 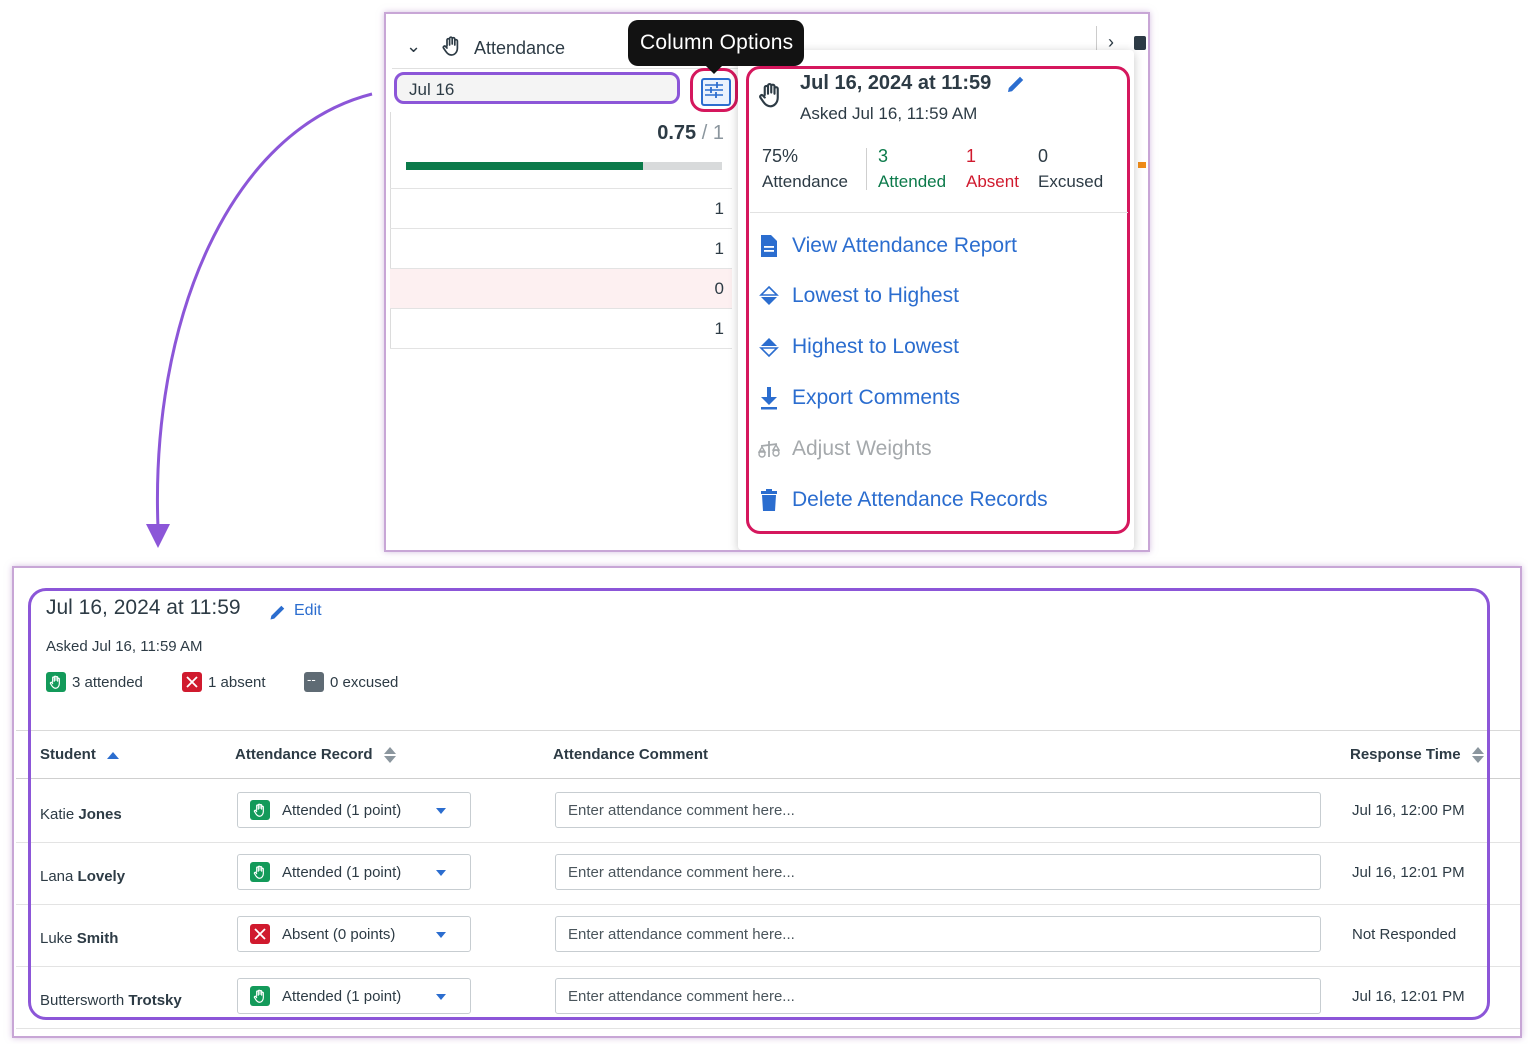 I want to click on lock-icon, so click(x=1140, y=43).